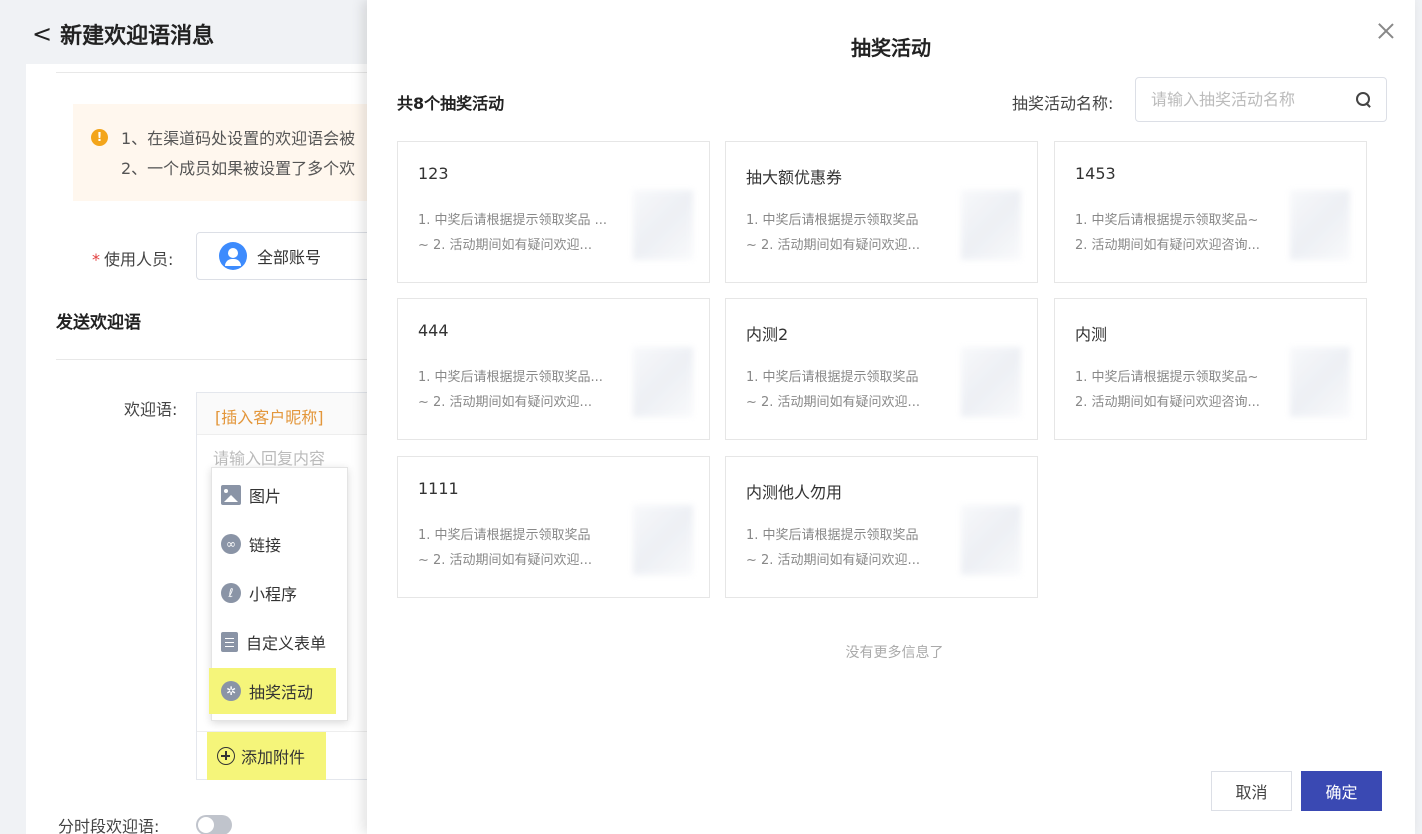  I want to click on chevron-left-icon: <, so click(42, 34).